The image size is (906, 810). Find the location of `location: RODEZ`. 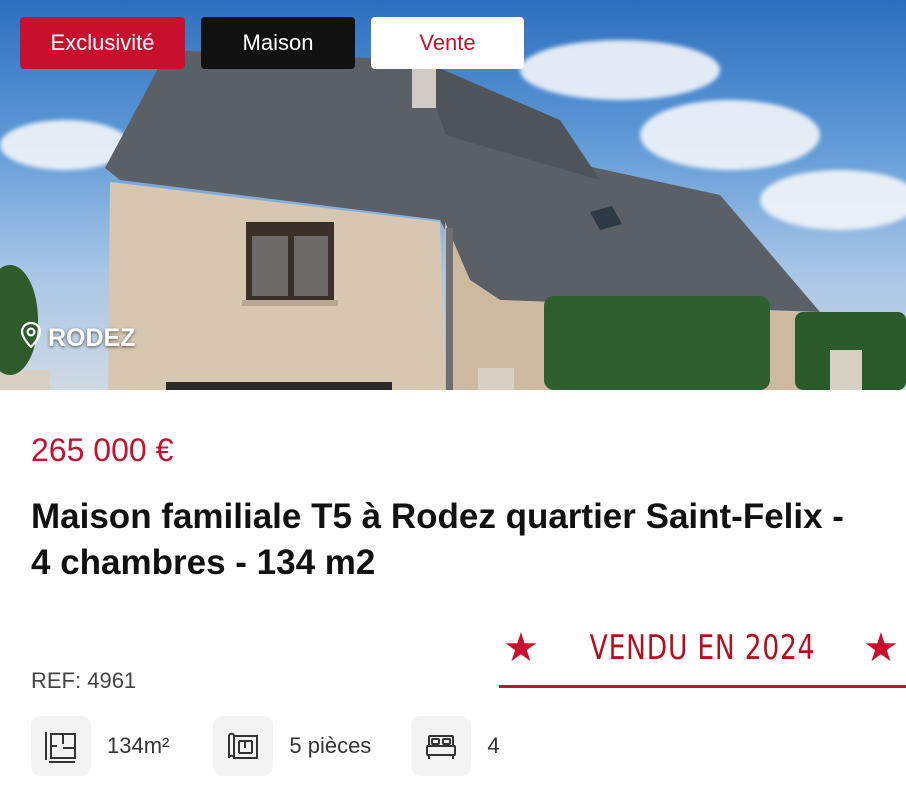

location: RODEZ is located at coordinates (78, 338).